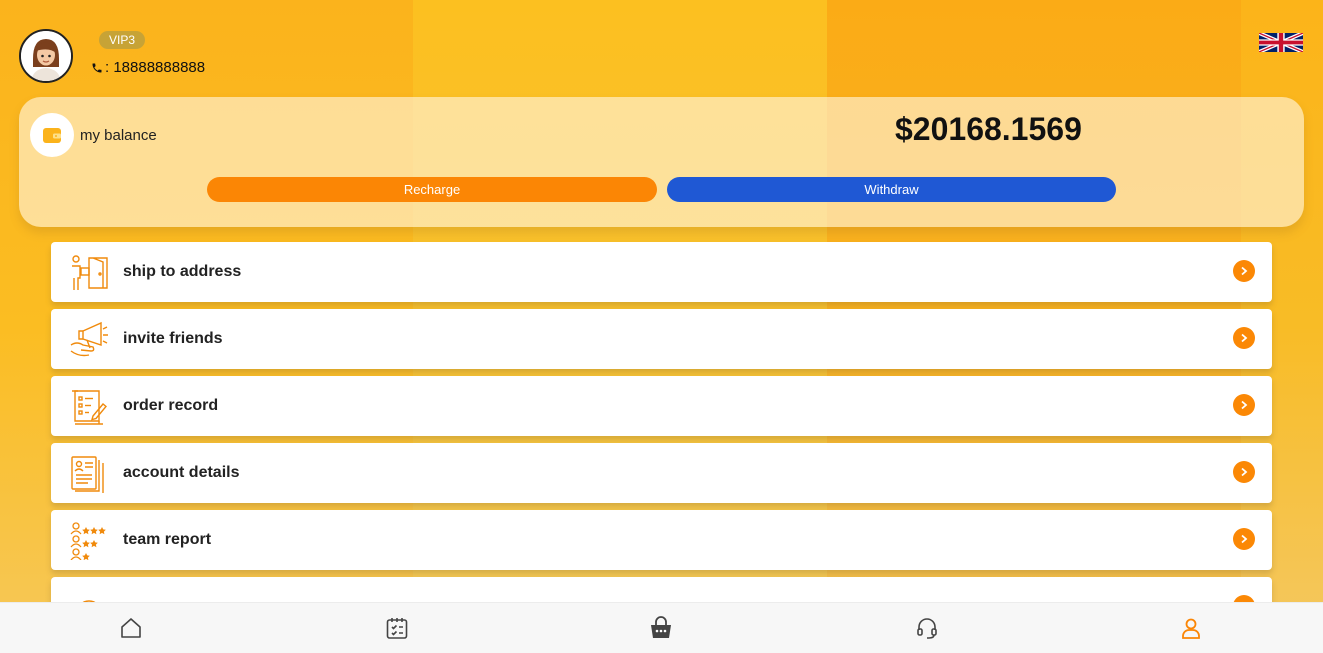 Image resolution: width=1323 pixels, height=653 pixels. Describe the element at coordinates (432, 189) in the screenshot. I see `recharge-button: Recharge` at that location.